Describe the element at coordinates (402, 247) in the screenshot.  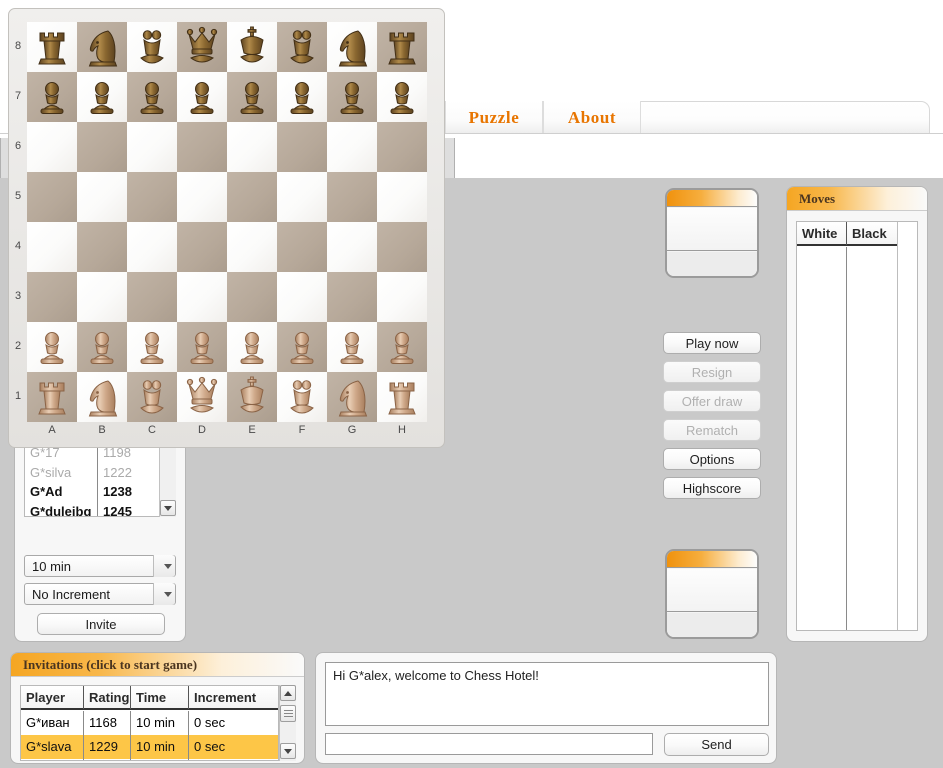
I see `board-square-h4` at that location.